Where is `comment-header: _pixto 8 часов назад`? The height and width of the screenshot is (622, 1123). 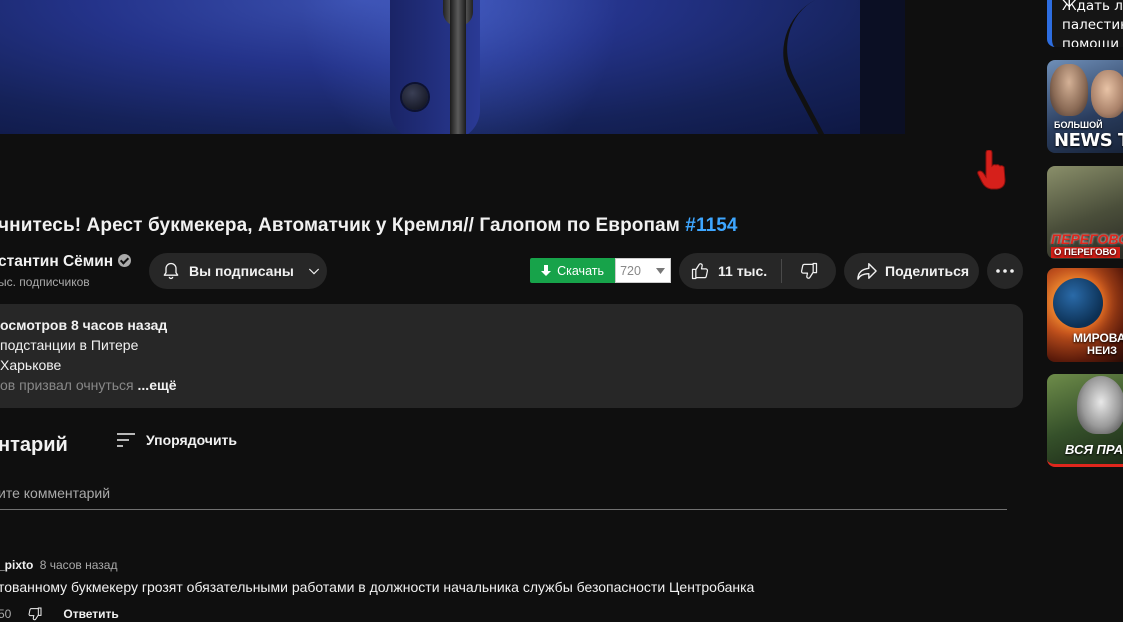 comment-header: _pixto 8 часов назад is located at coordinates (58, 565).